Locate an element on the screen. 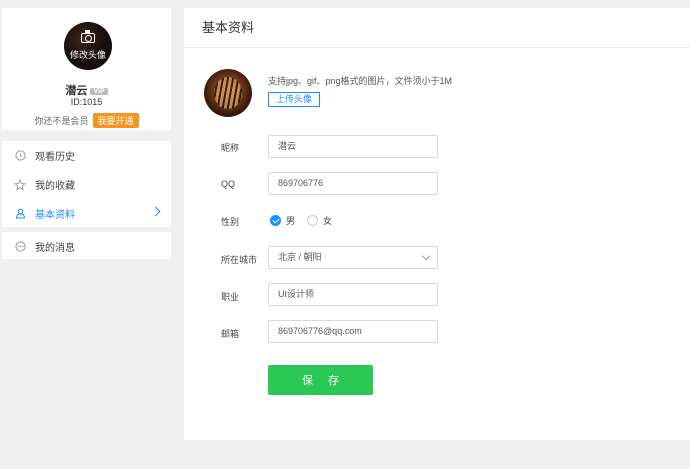  open-membership-button: 我要开通 is located at coordinates (115, 120).